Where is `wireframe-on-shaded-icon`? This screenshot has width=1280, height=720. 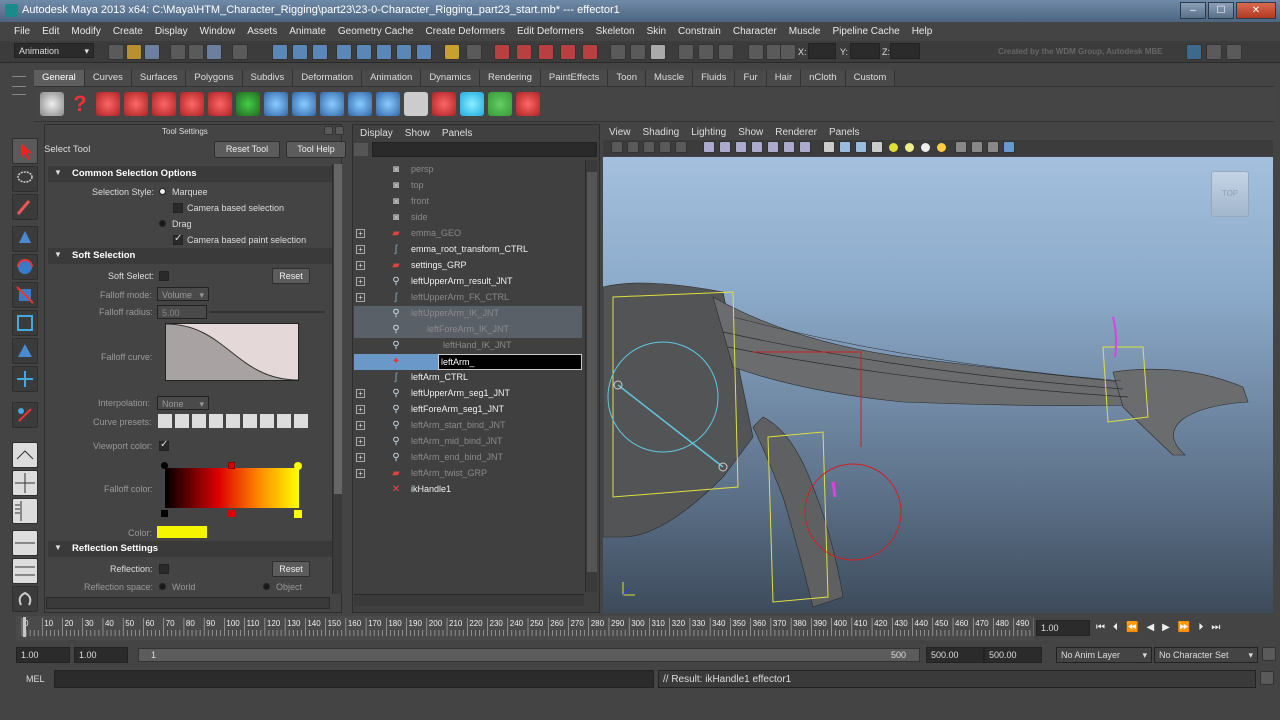
wireframe-on-shaded-icon is located at coordinates (861, 147).